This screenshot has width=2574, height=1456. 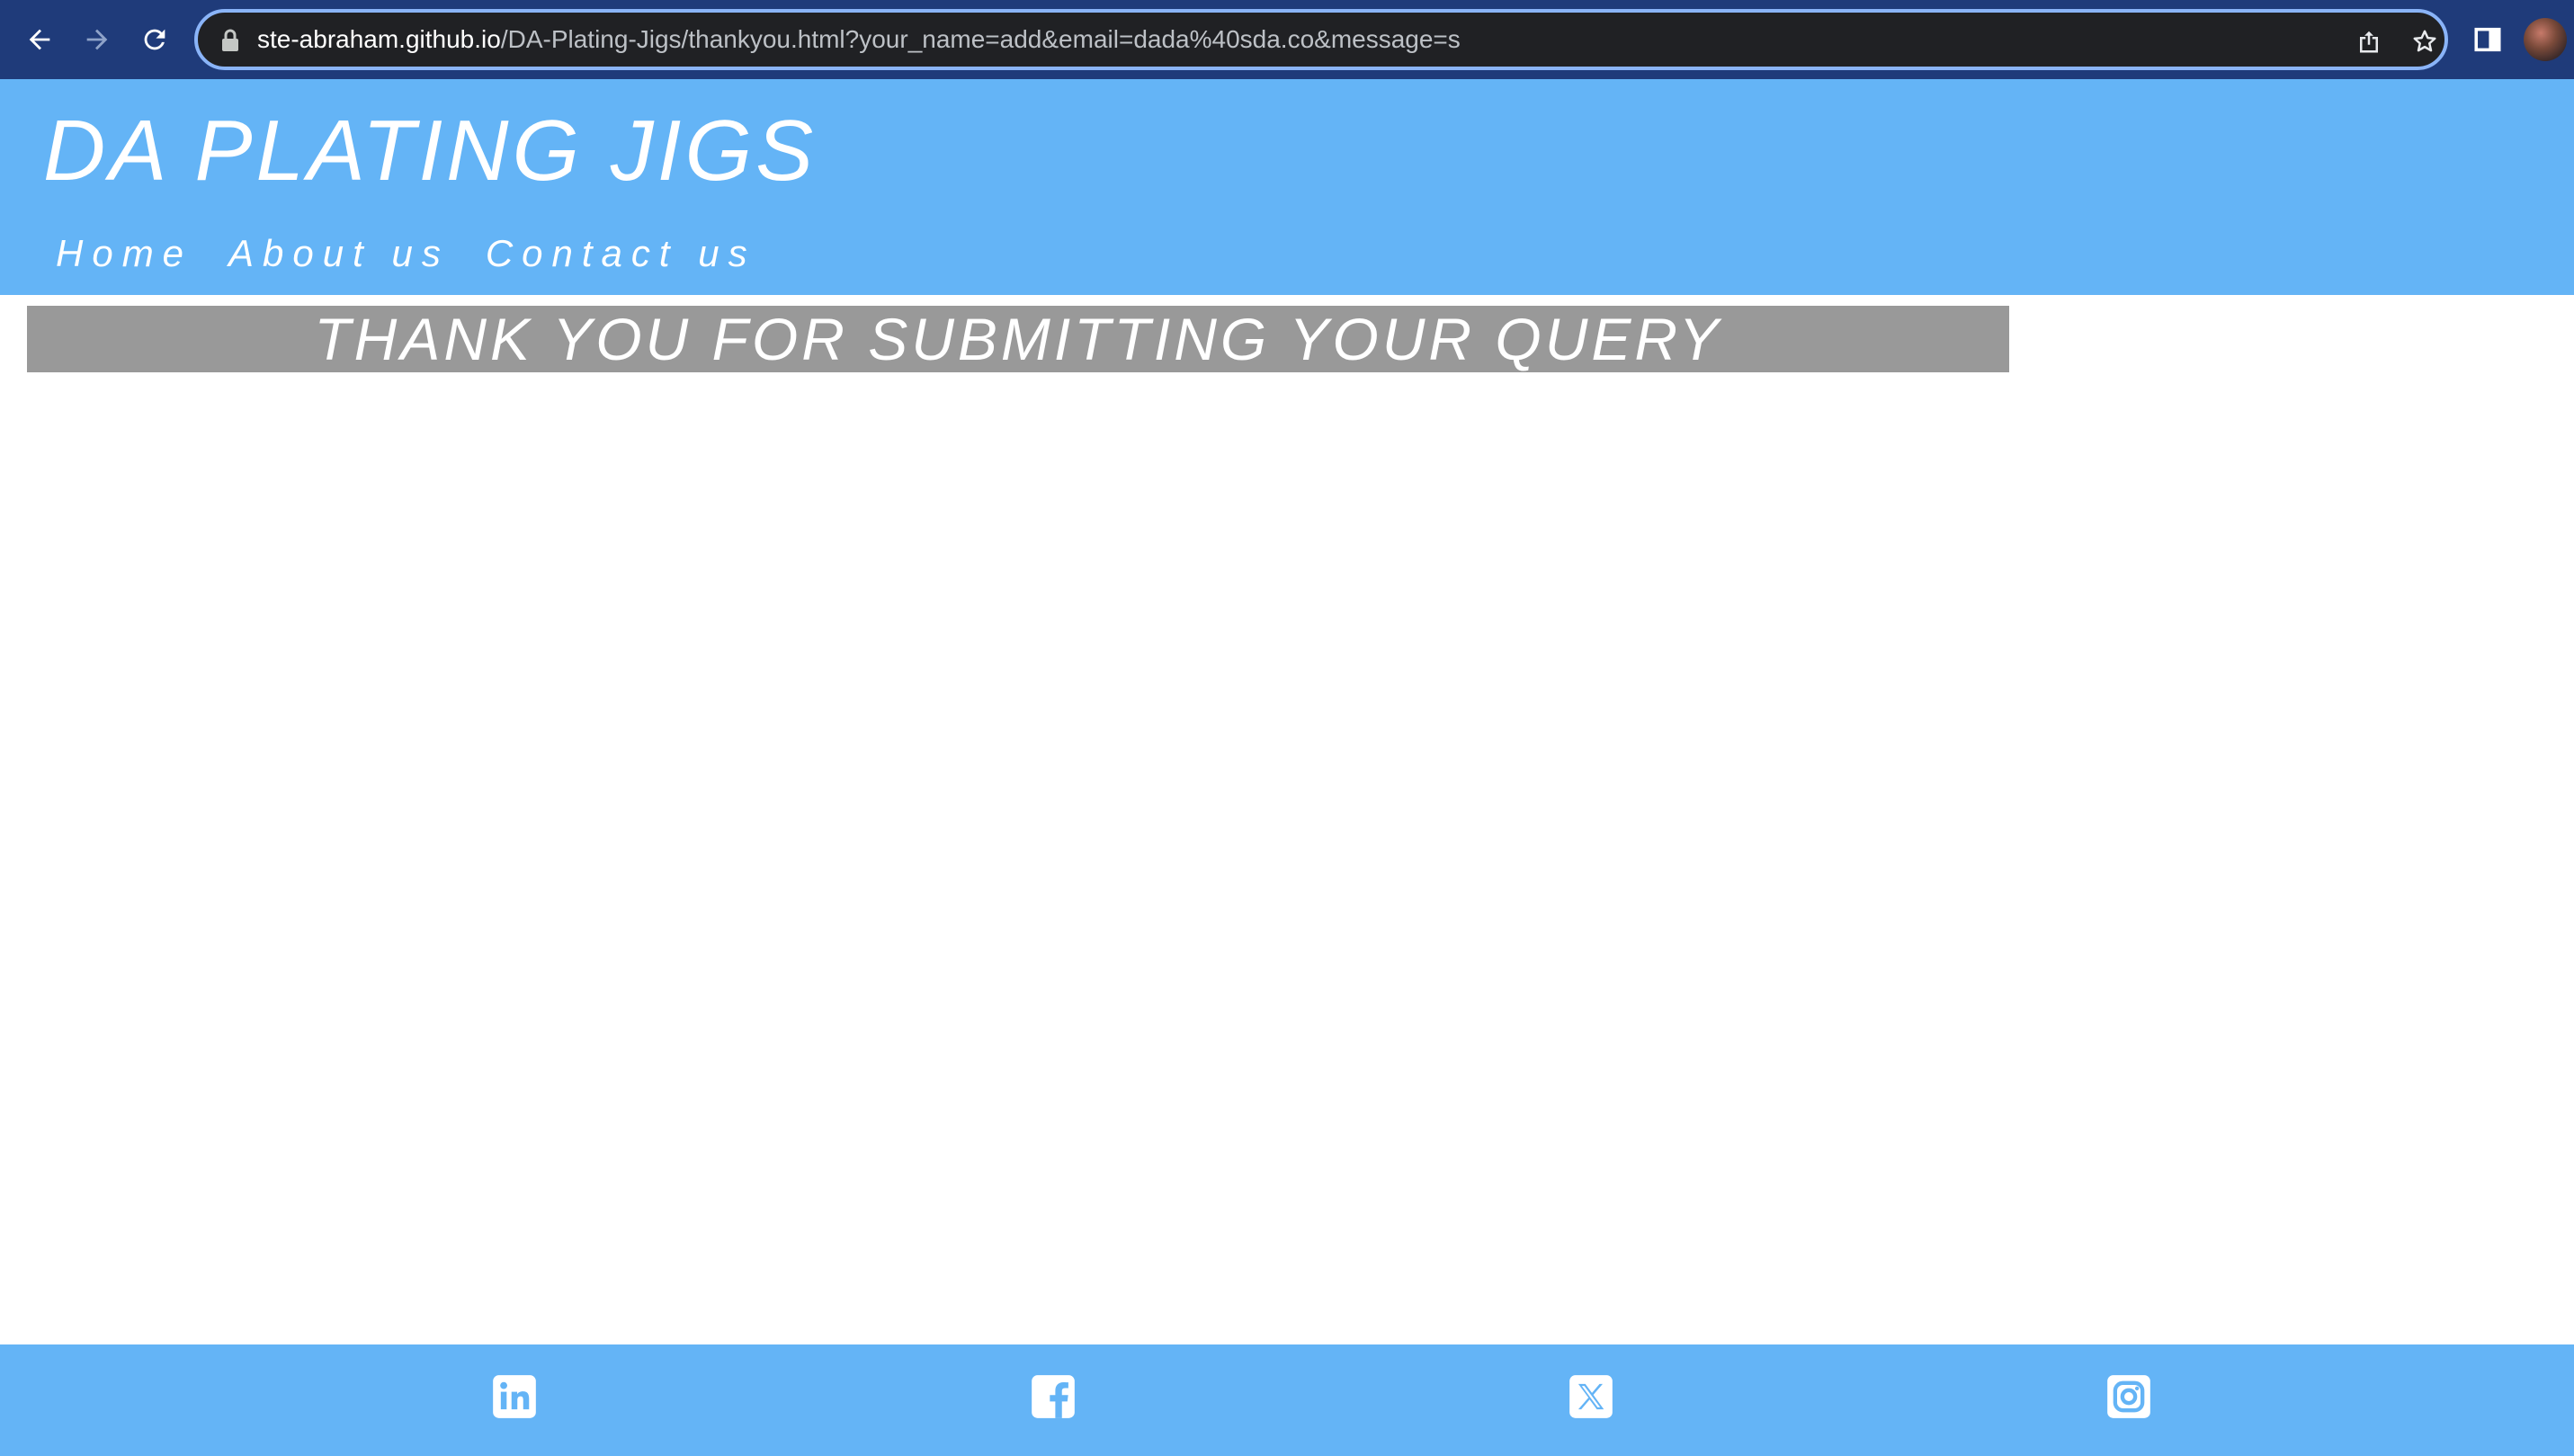 I want to click on forward-icon, so click(x=97, y=40).